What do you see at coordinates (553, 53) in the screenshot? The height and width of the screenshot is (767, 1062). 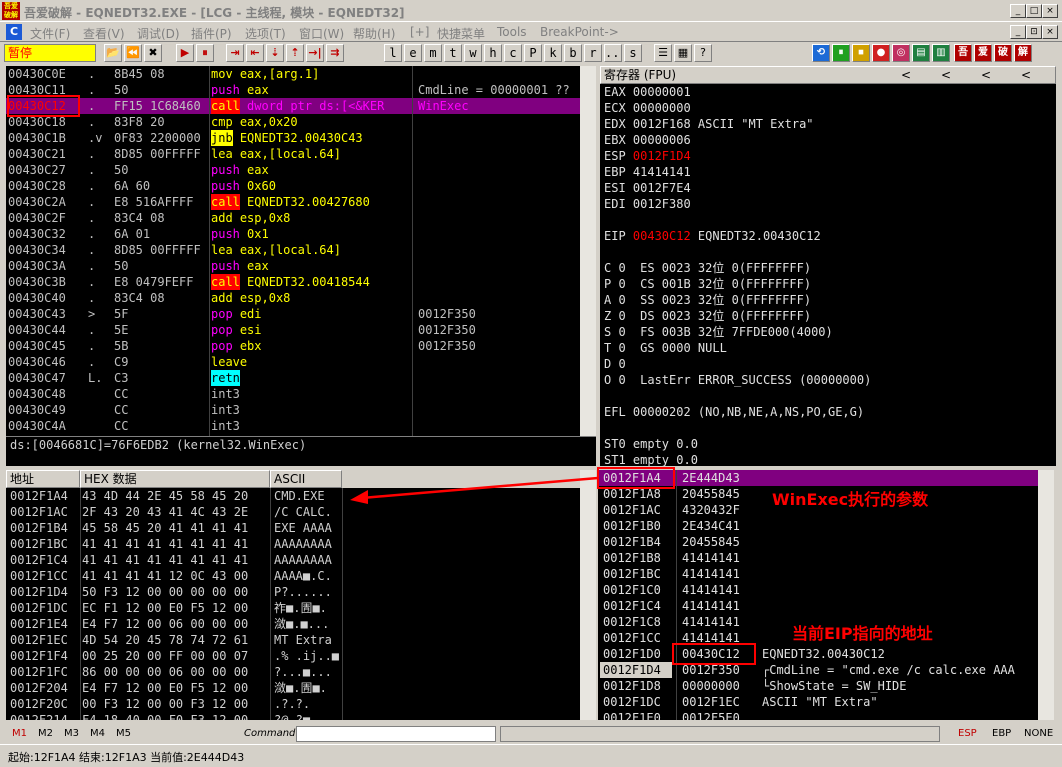 I see `window-callstack-button: k` at bounding box center [553, 53].